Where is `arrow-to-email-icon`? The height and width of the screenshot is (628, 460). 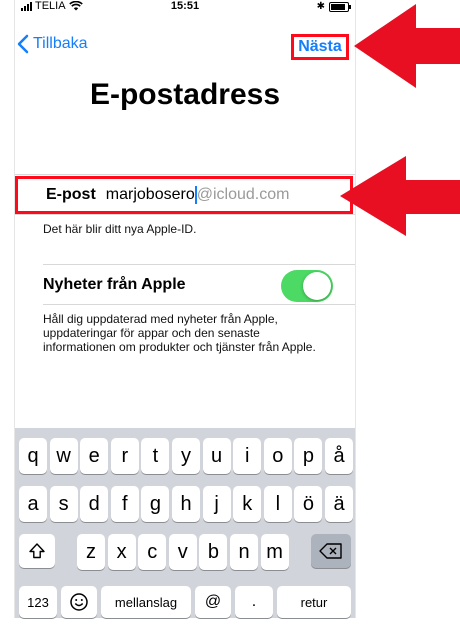 arrow-to-email-icon is located at coordinates (400, 196).